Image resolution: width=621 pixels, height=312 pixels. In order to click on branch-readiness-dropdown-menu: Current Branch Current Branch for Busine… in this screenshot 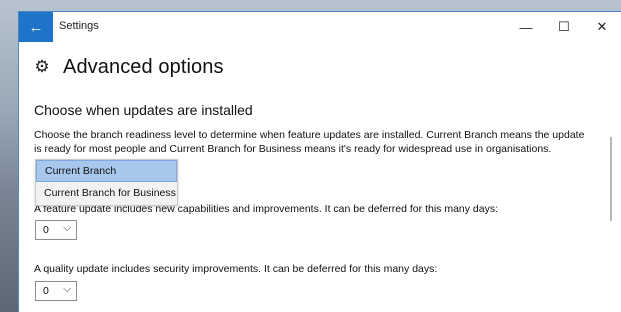, I will do `click(106, 182)`.